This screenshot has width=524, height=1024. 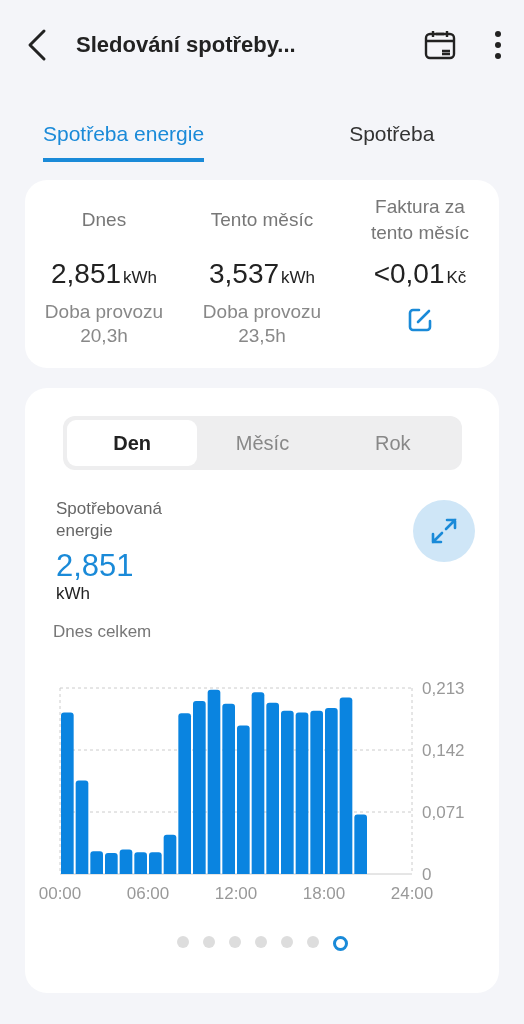 I want to click on energy-label: Spotřebovaná energie, so click(x=109, y=520).